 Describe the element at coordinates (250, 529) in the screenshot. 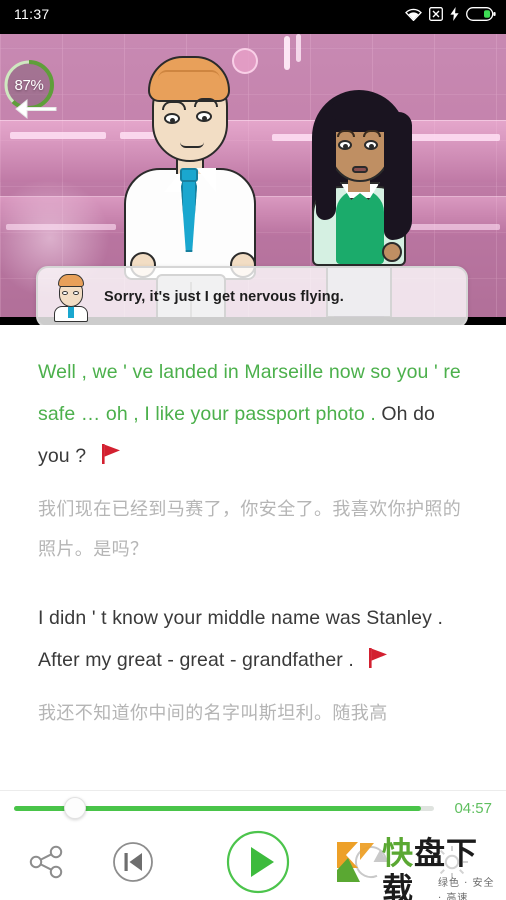

I see `transcript-line-cn: 我们现在已经到马赛了，你安全了。我喜欢你护照的照片。是吗？` at that location.